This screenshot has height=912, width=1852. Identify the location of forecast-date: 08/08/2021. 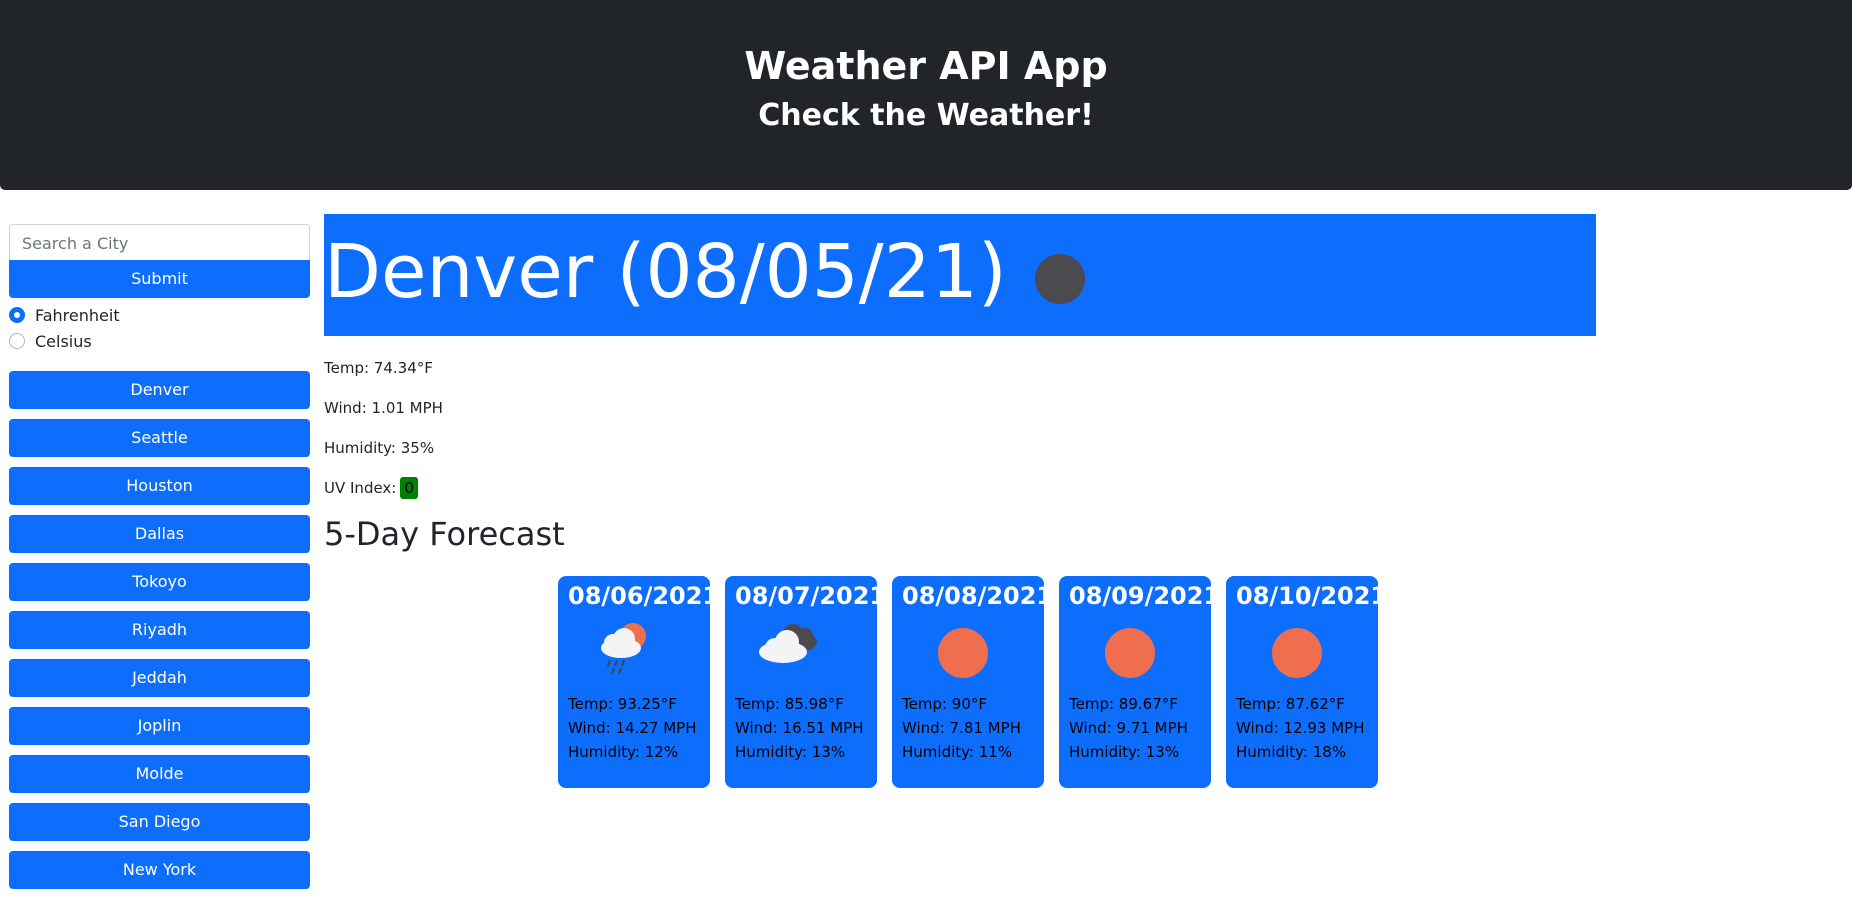
(978, 596).